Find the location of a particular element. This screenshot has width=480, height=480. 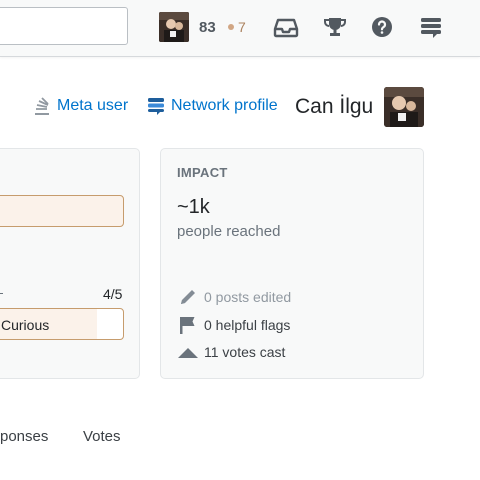

badge-progress-bar: Curious is located at coordinates (62, 324).